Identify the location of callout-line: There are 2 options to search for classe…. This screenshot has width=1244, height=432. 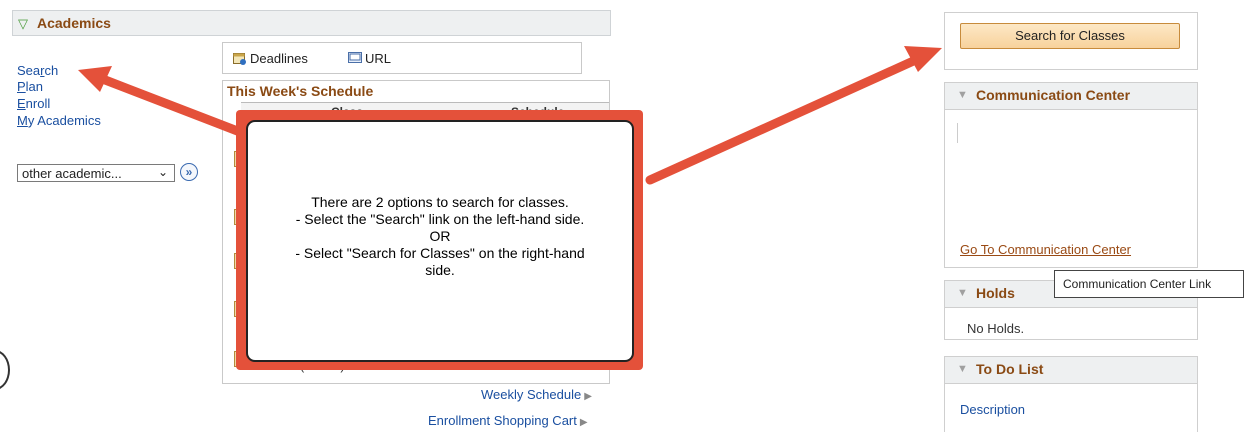
(440, 202).